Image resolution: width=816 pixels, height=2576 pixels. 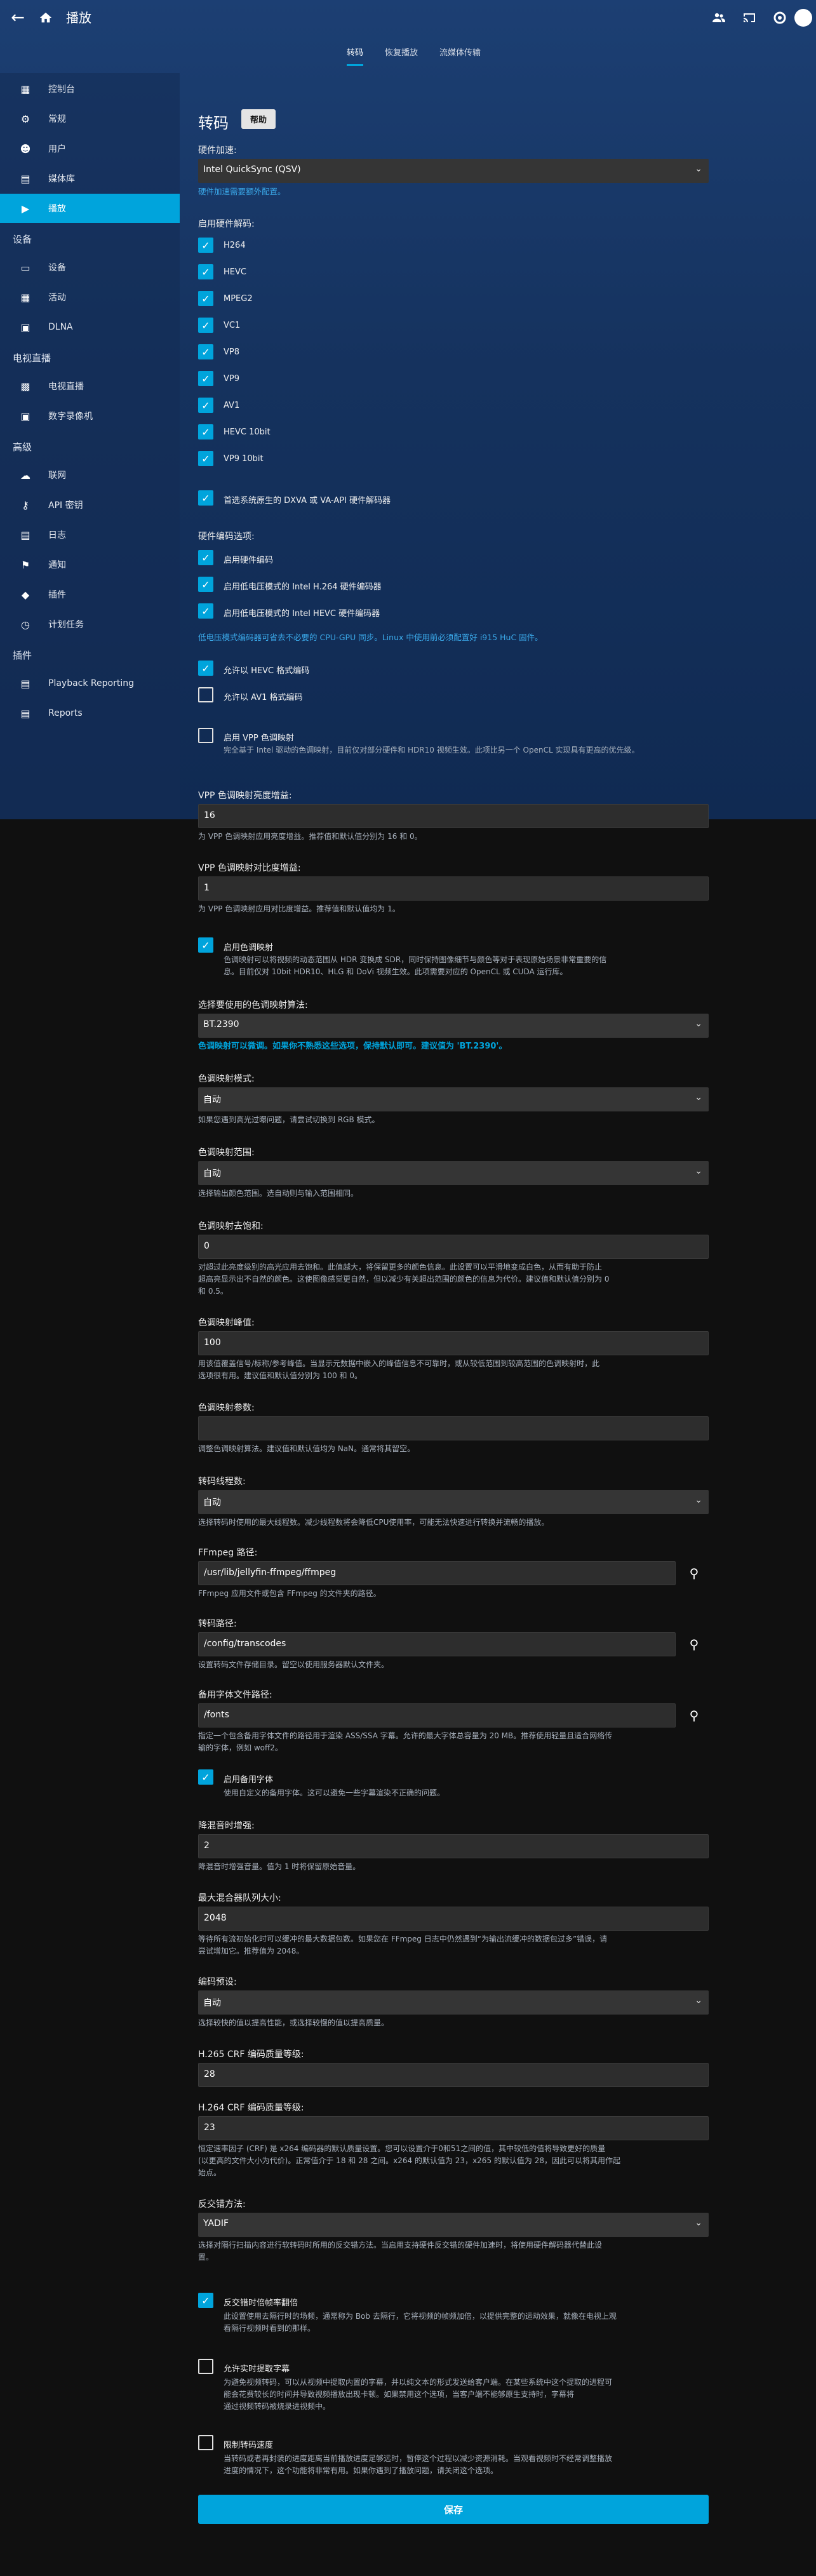 What do you see at coordinates (90, 208) in the screenshot?
I see `sidebar-item-items_top-4: ▶ 播放` at bounding box center [90, 208].